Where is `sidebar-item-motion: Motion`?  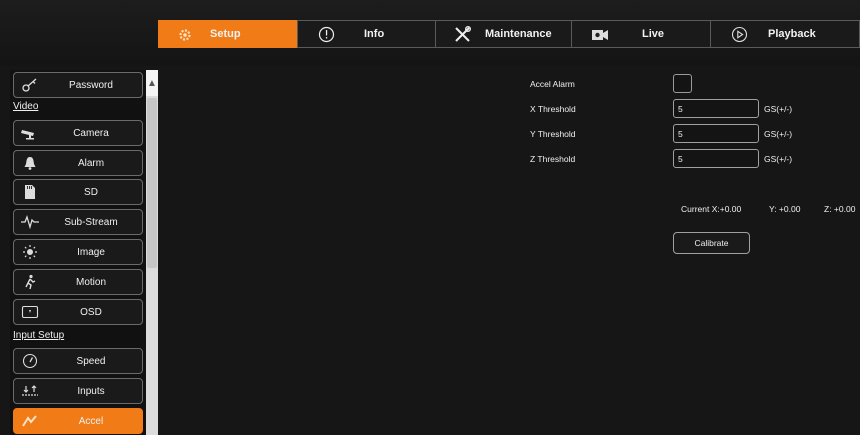 sidebar-item-motion: Motion is located at coordinates (78, 282).